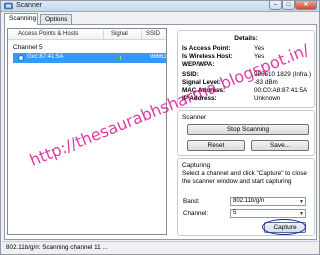  I want to click on channel-select: 5 ▼, so click(268, 213).